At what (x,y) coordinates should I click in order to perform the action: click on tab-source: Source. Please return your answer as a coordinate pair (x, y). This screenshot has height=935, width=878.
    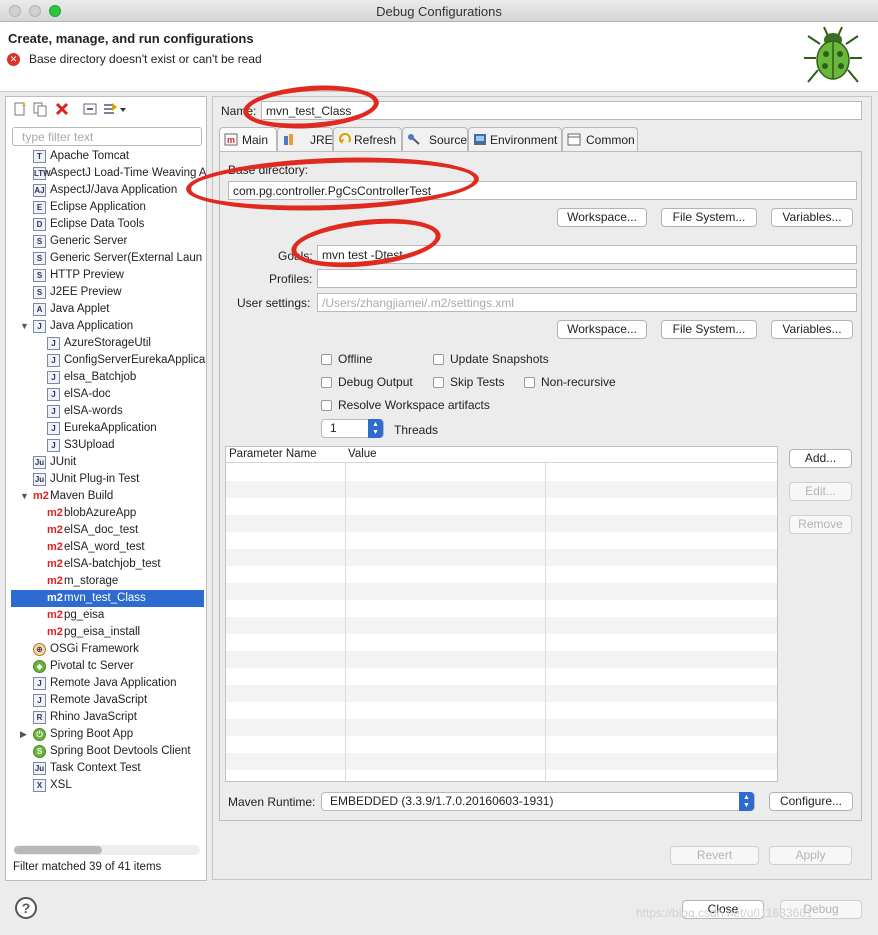
    Looking at the image, I should click on (435, 139).